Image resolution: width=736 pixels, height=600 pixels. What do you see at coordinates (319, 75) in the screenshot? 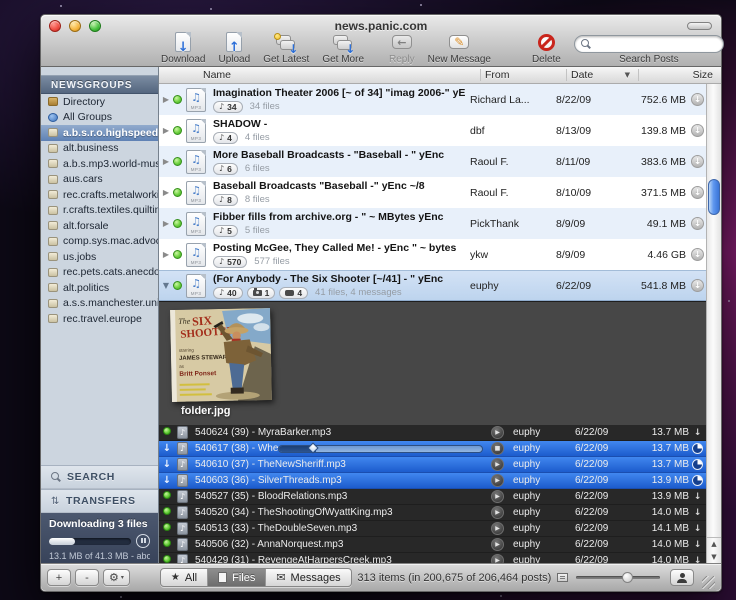
I see `column-header-name: Name` at bounding box center [319, 75].